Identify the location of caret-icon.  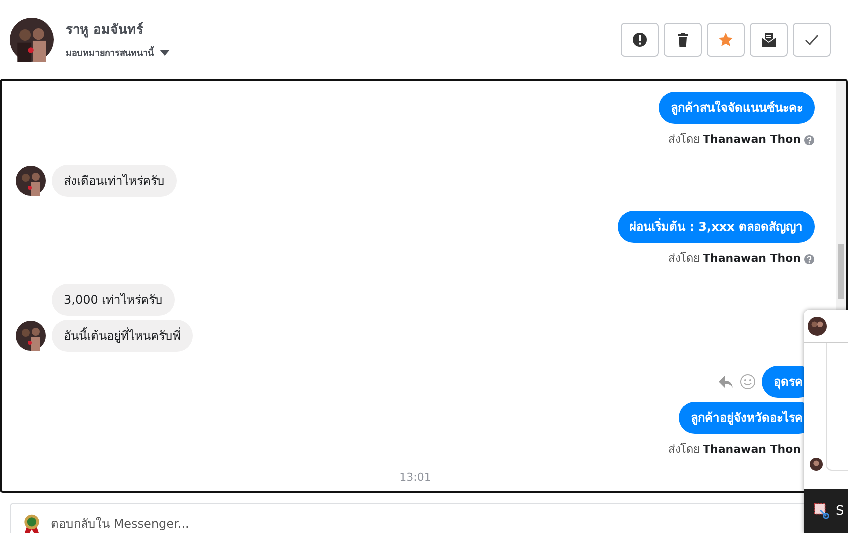
(165, 53).